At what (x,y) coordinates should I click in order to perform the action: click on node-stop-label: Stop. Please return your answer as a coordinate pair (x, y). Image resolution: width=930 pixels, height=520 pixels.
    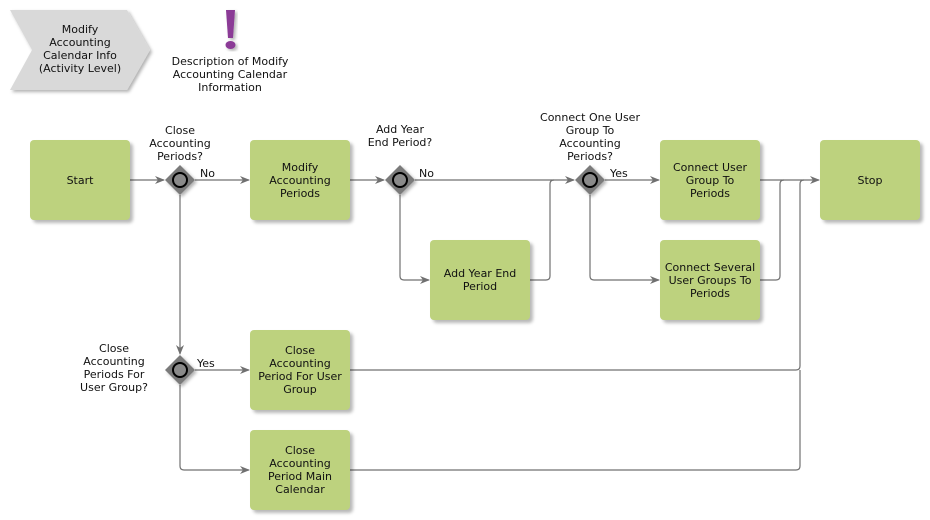
    Looking at the image, I should click on (870, 180).